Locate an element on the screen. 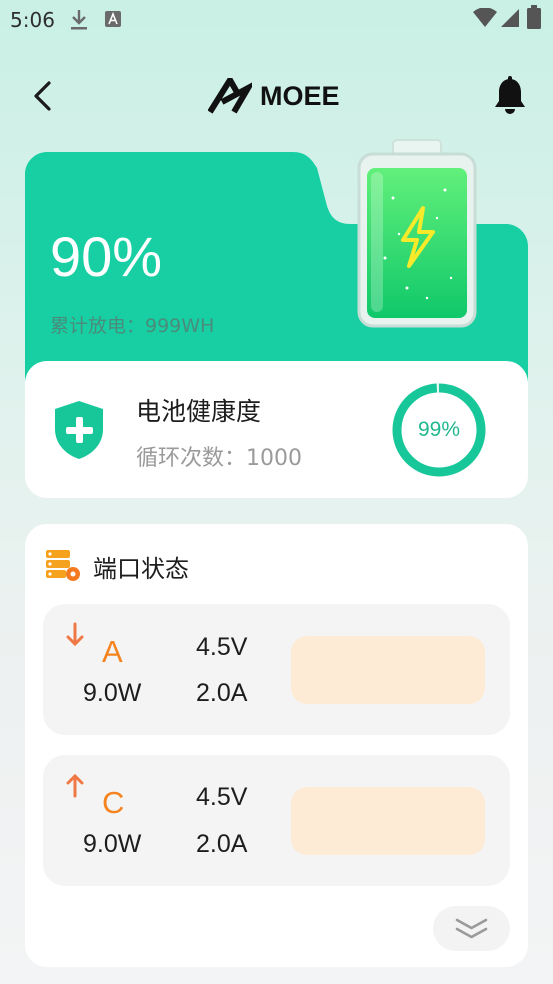 This screenshot has width=553, height=984. cellular-signal-icon is located at coordinates (510, 18).